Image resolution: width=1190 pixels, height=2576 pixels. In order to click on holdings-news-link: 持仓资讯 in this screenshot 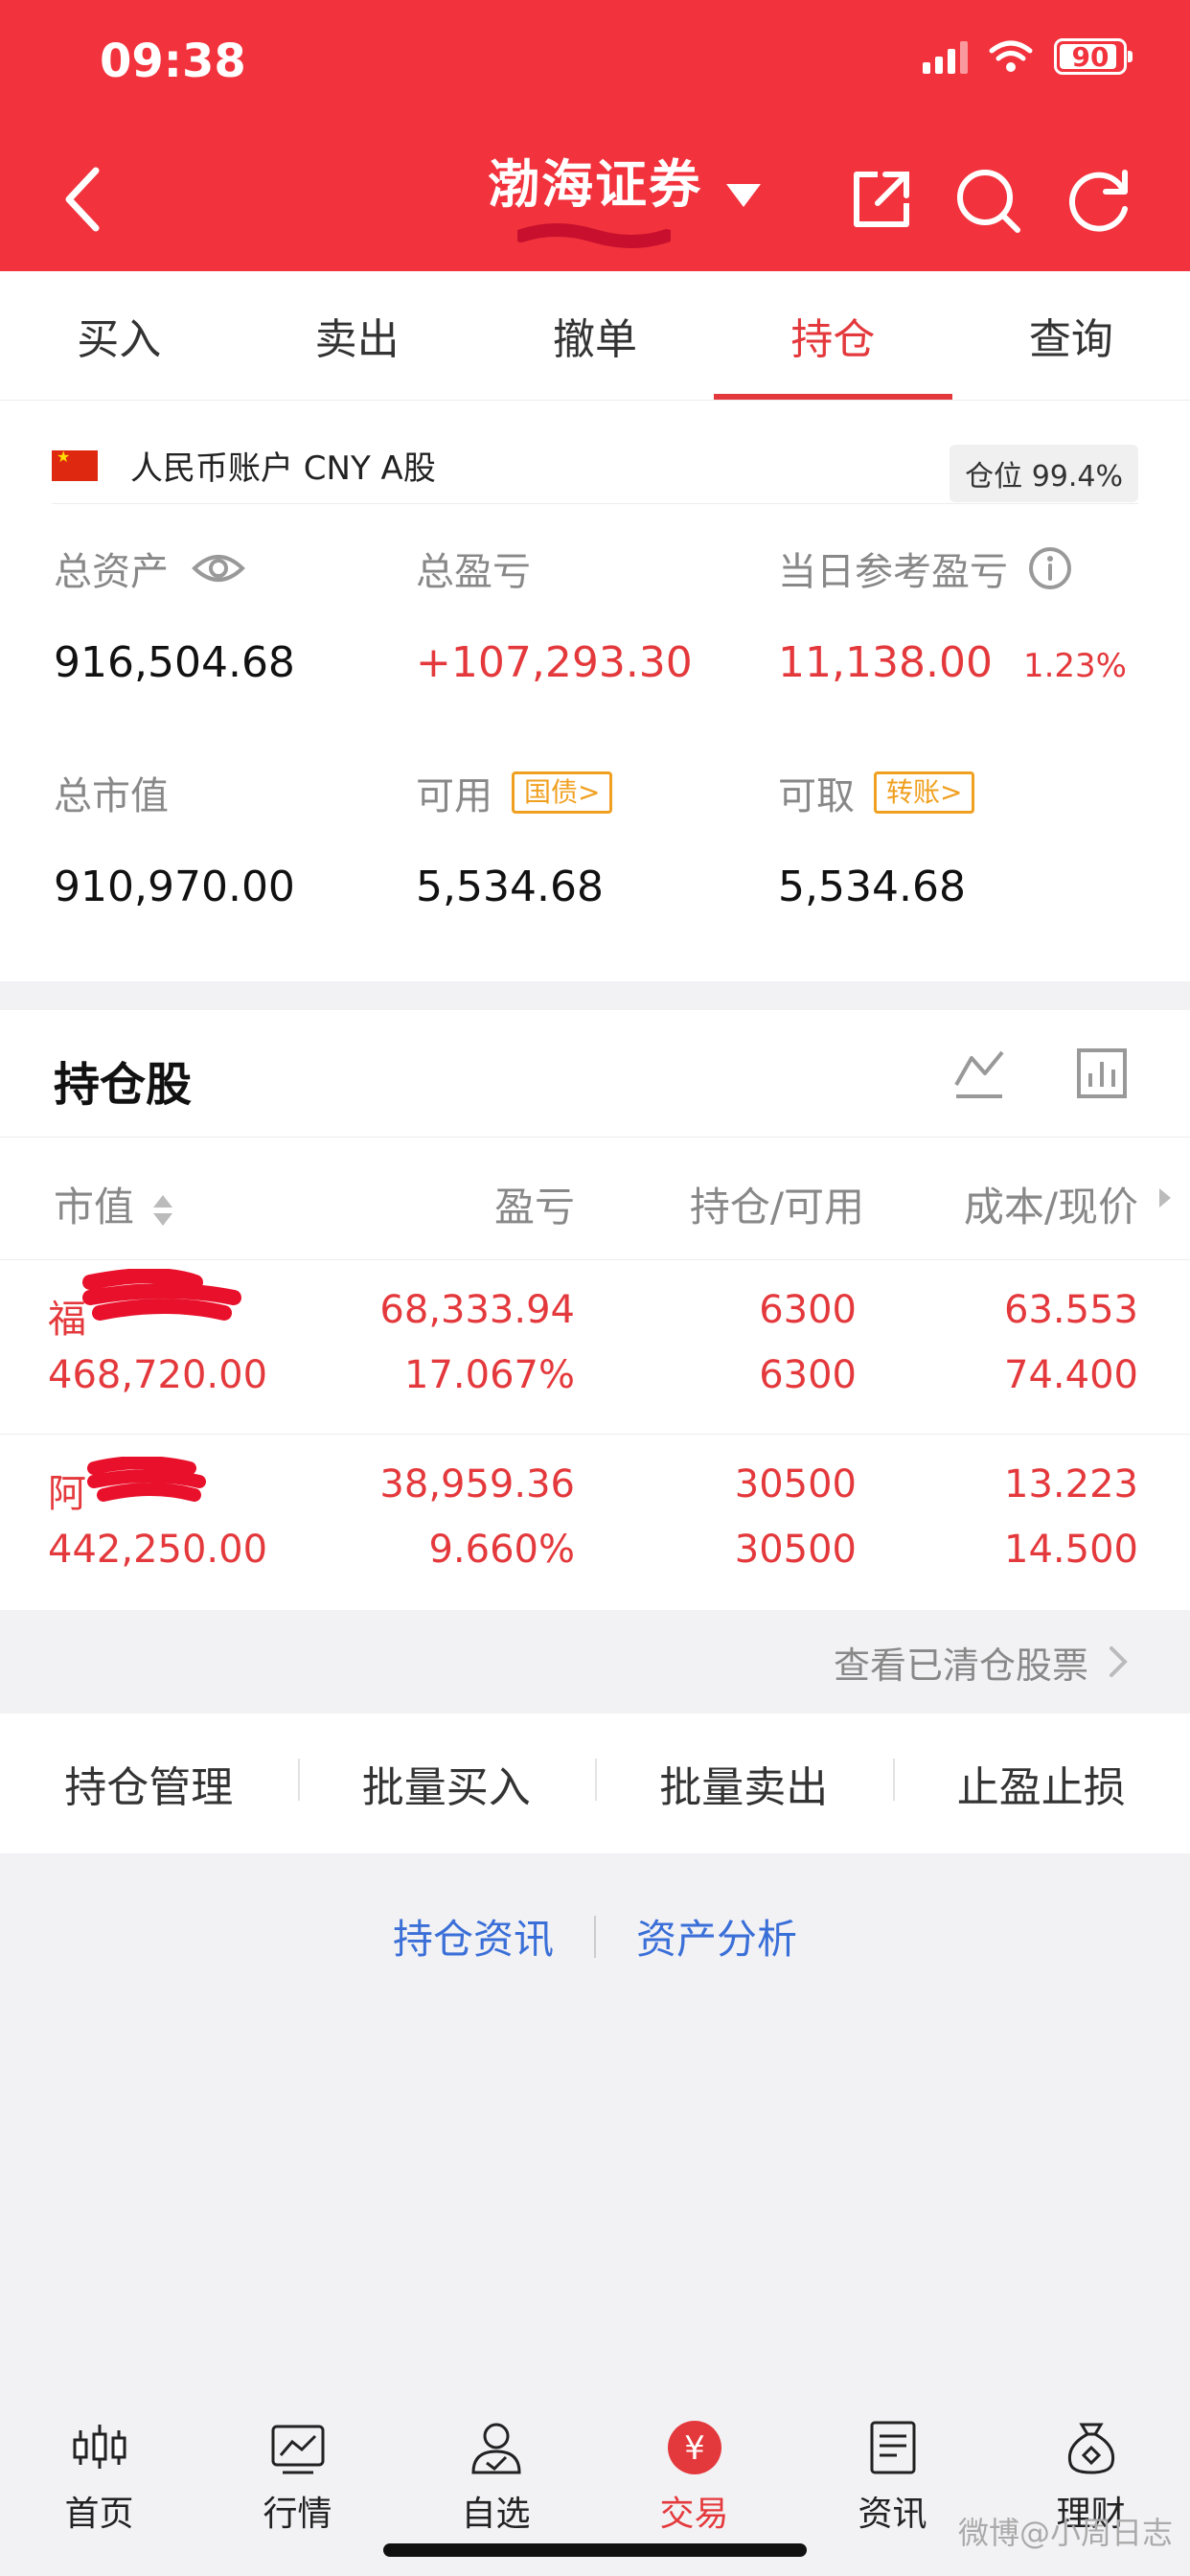, I will do `click(474, 1936)`.